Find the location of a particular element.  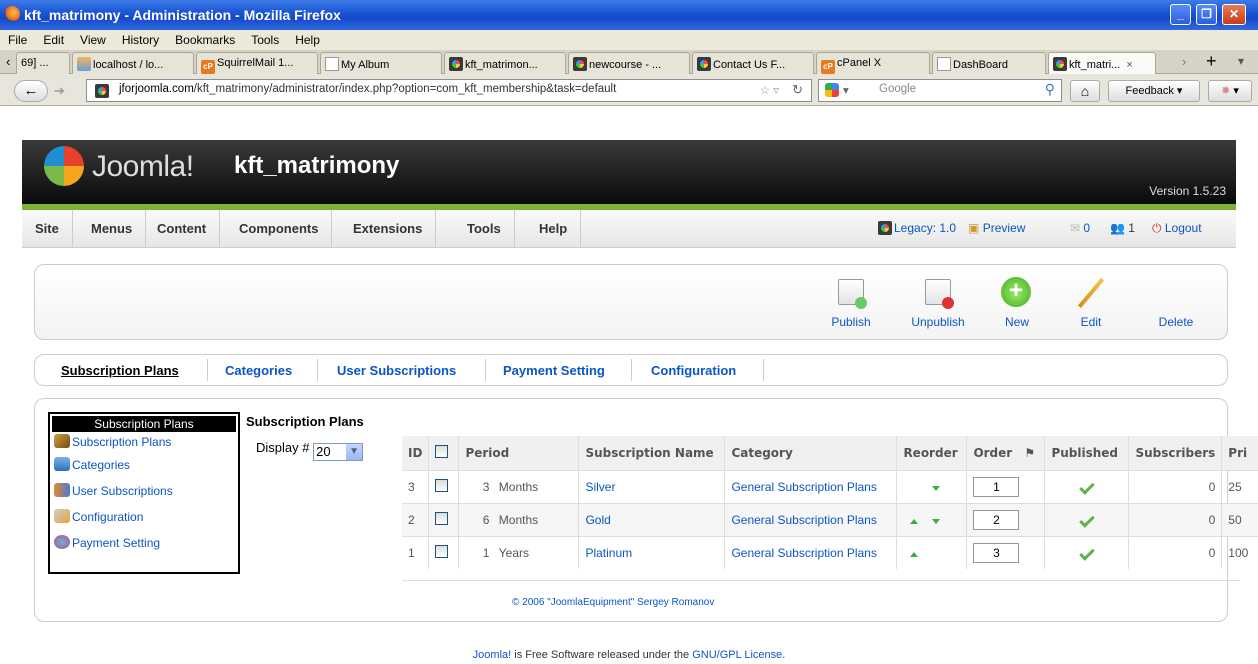

tab-scroll-right-icon: › is located at coordinates (1184, 61).